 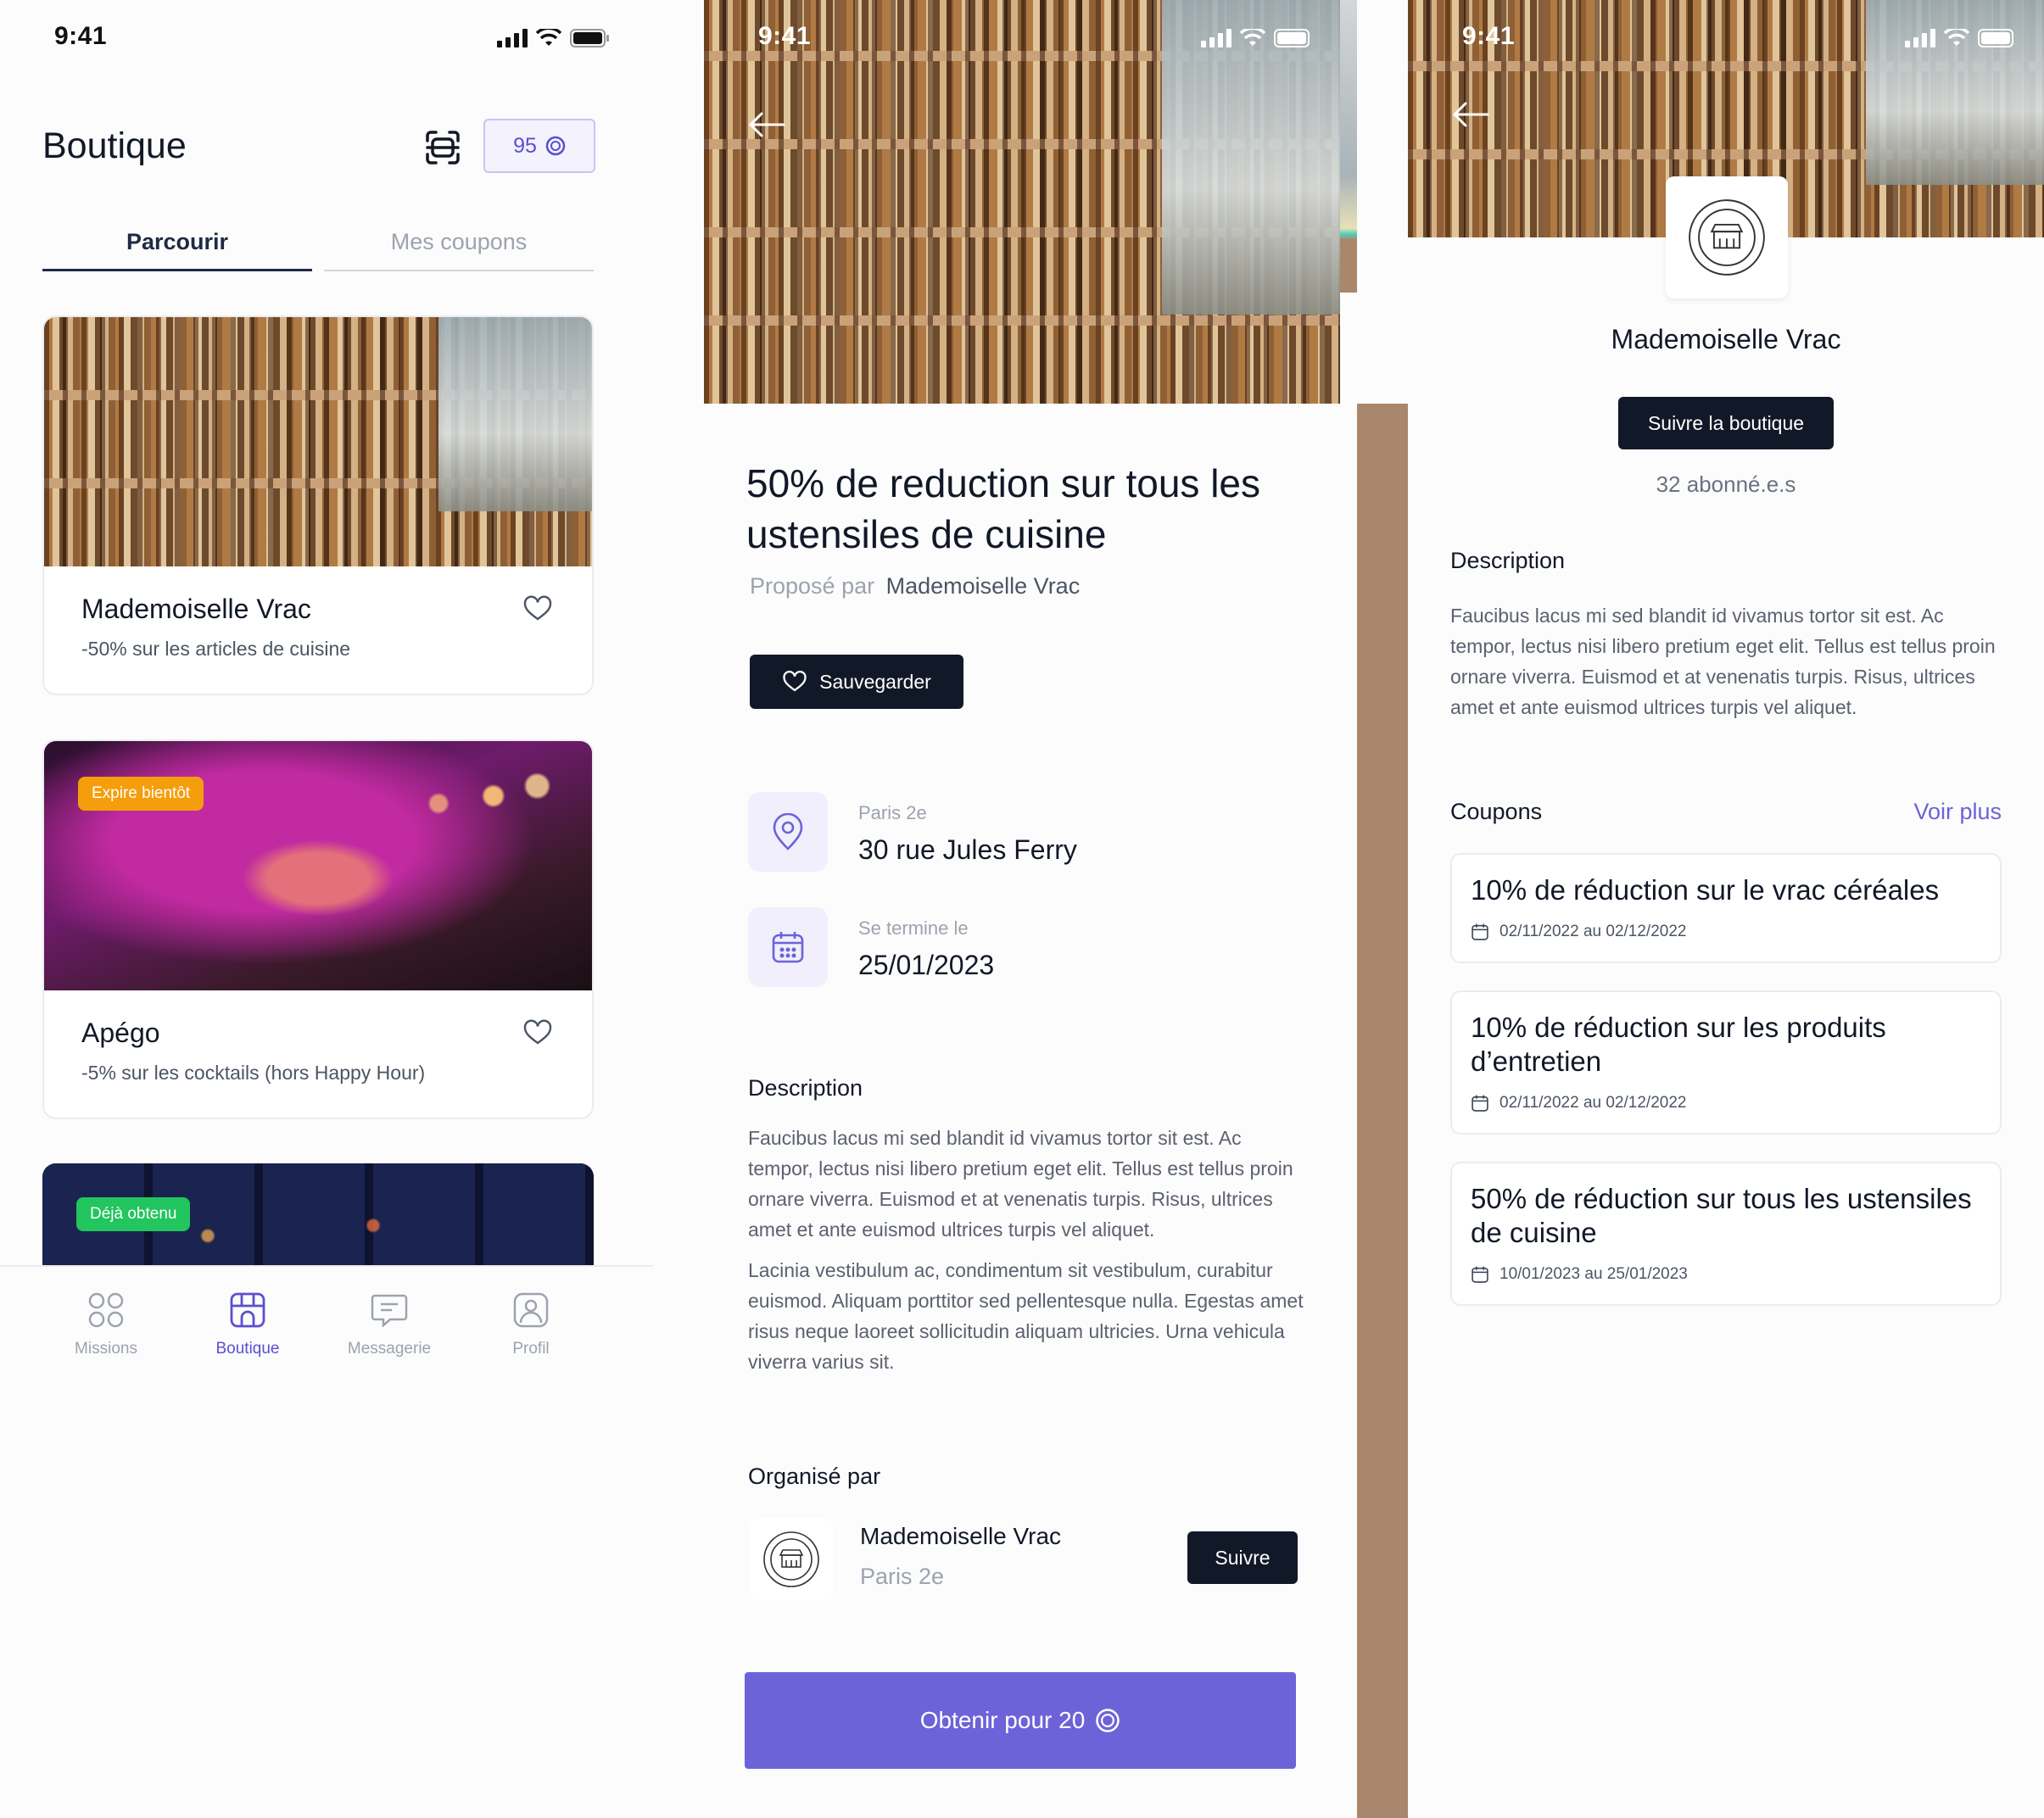 What do you see at coordinates (114, 145) in the screenshot?
I see `page-title: Boutique` at bounding box center [114, 145].